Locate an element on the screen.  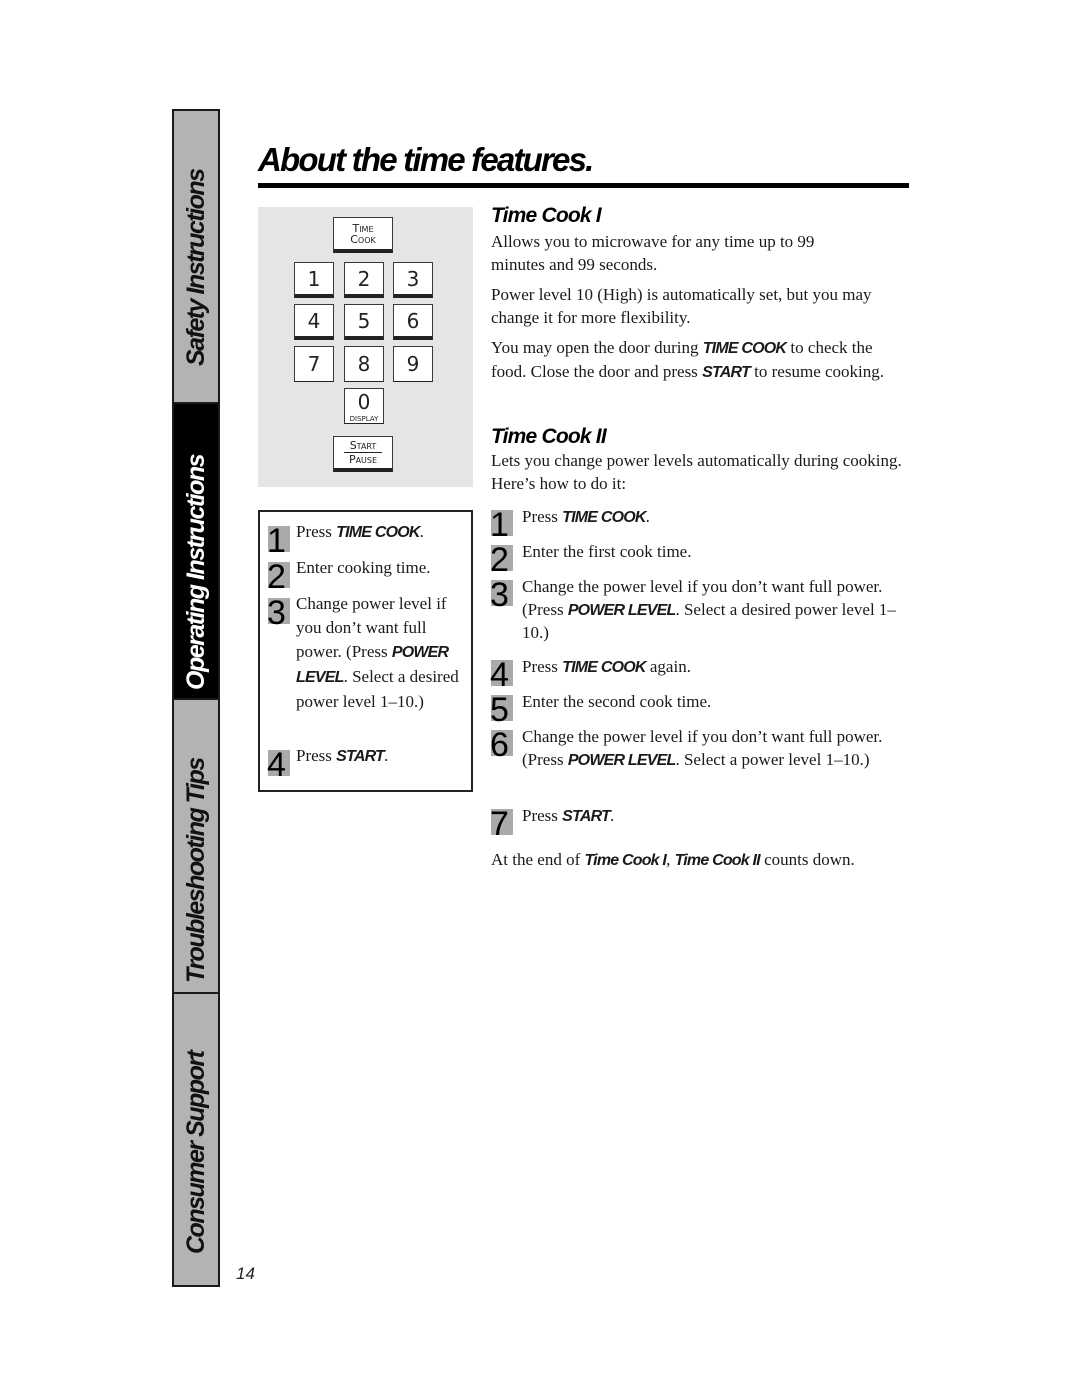
step-text: Press TIME COOK again. is located at coordinates (606, 666).